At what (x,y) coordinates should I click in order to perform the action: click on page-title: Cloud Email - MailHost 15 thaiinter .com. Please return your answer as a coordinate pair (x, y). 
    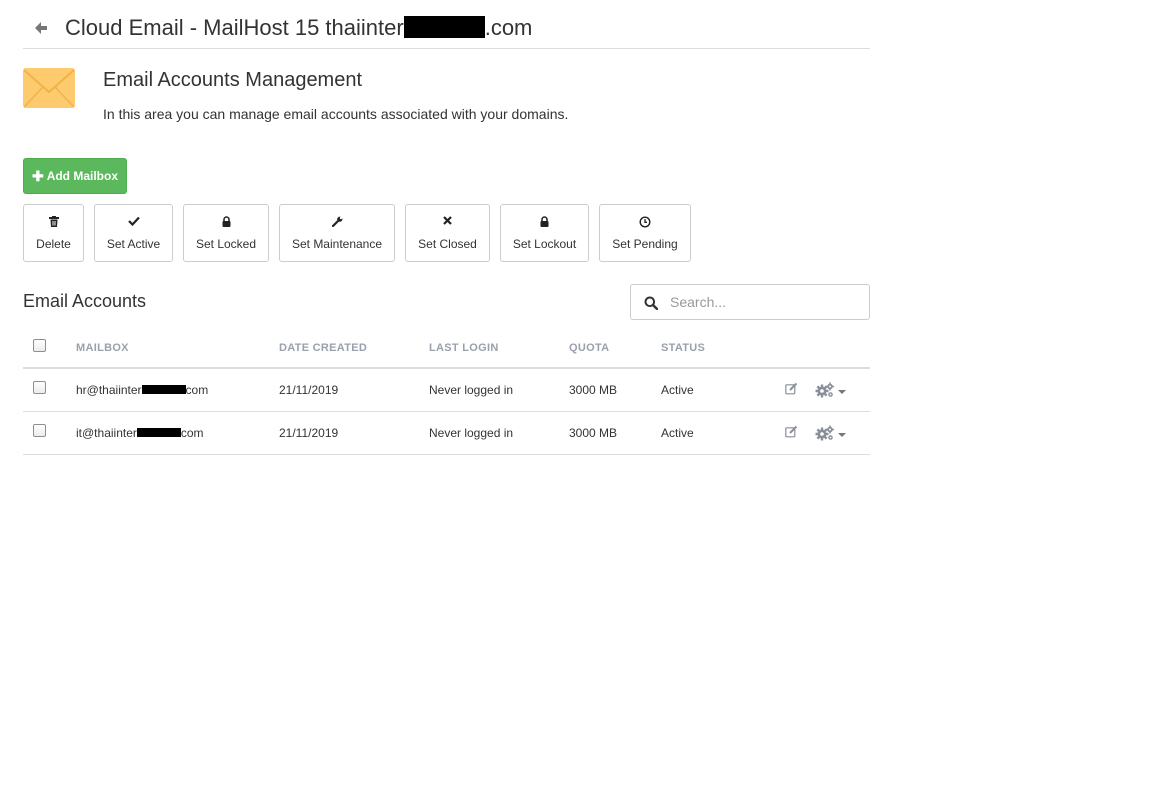
    Looking at the image, I should click on (298, 28).